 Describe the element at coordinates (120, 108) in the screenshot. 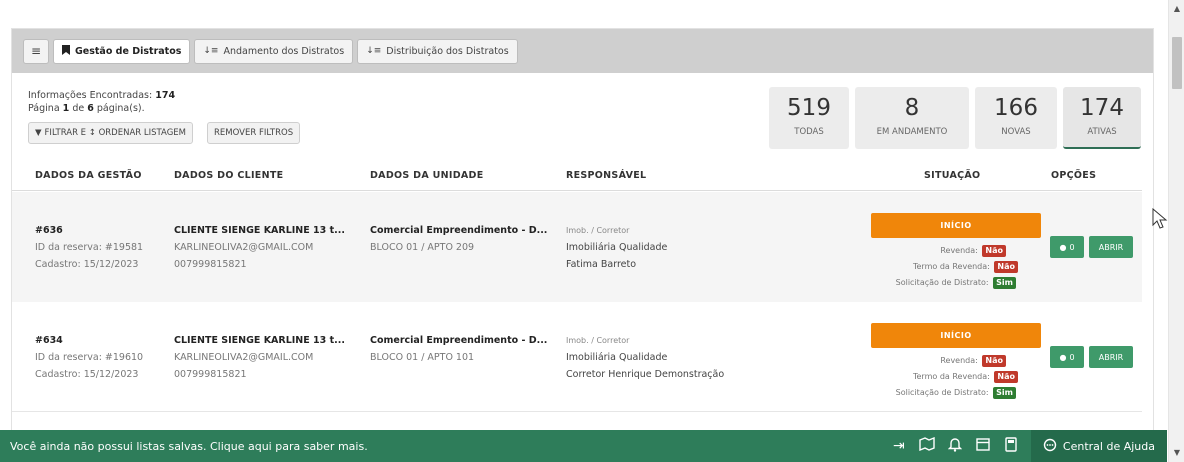

I see `page-suffix: página(s).` at that location.